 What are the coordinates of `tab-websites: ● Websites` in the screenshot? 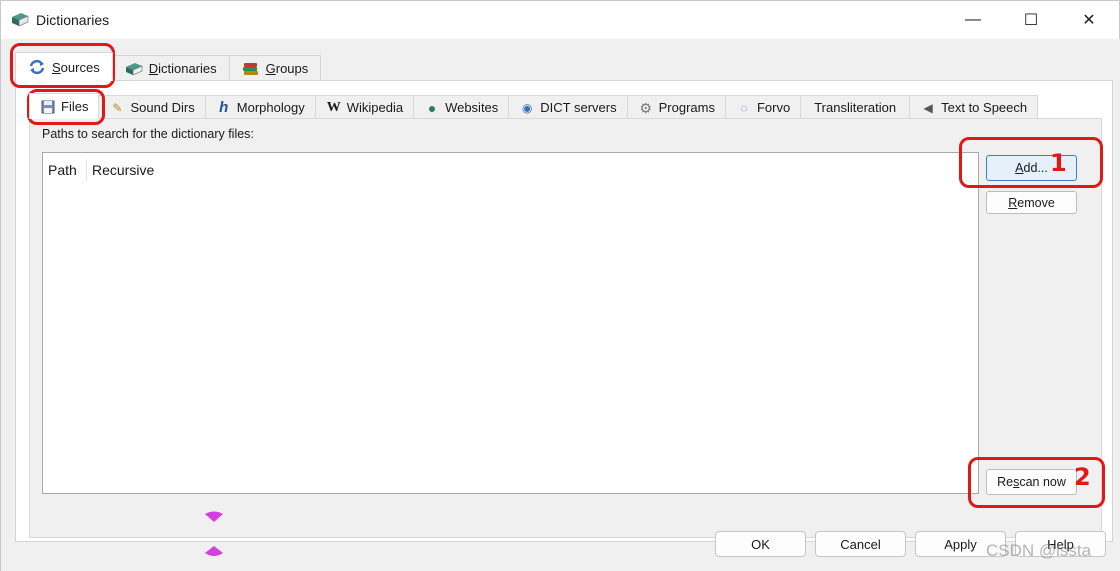 It's located at (461, 107).